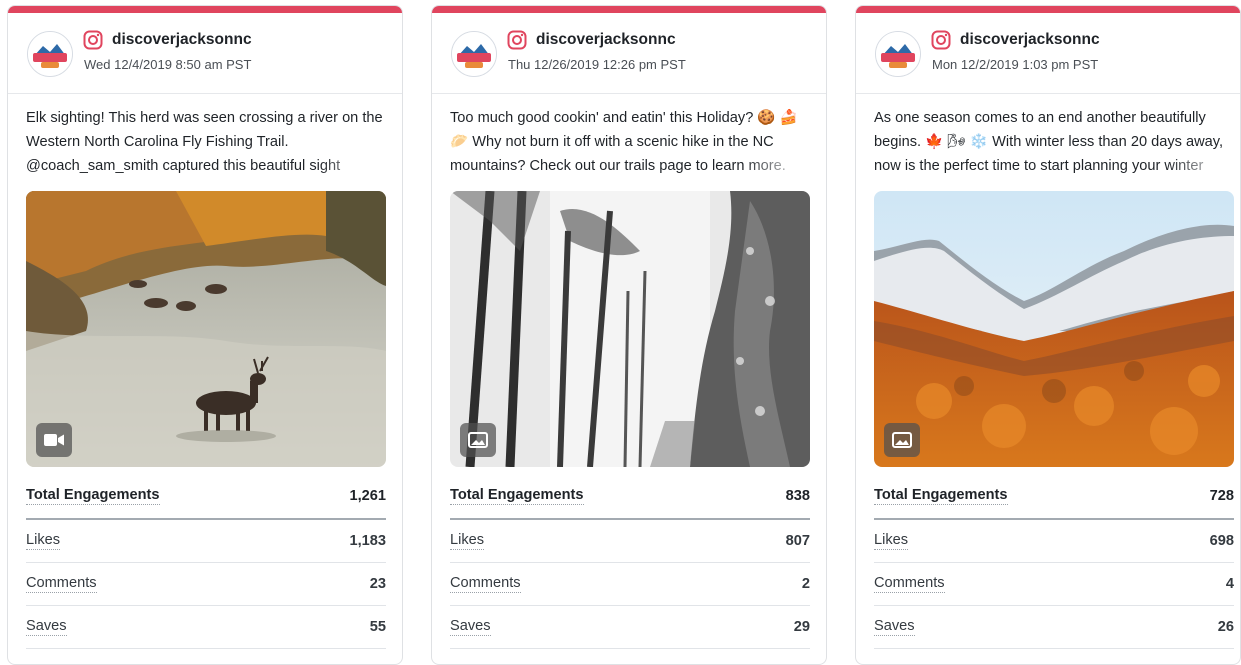 The width and height of the screenshot is (1241, 665). What do you see at coordinates (377, 627) in the screenshot?
I see `metric-value: 55` at bounding box center [377, 627].